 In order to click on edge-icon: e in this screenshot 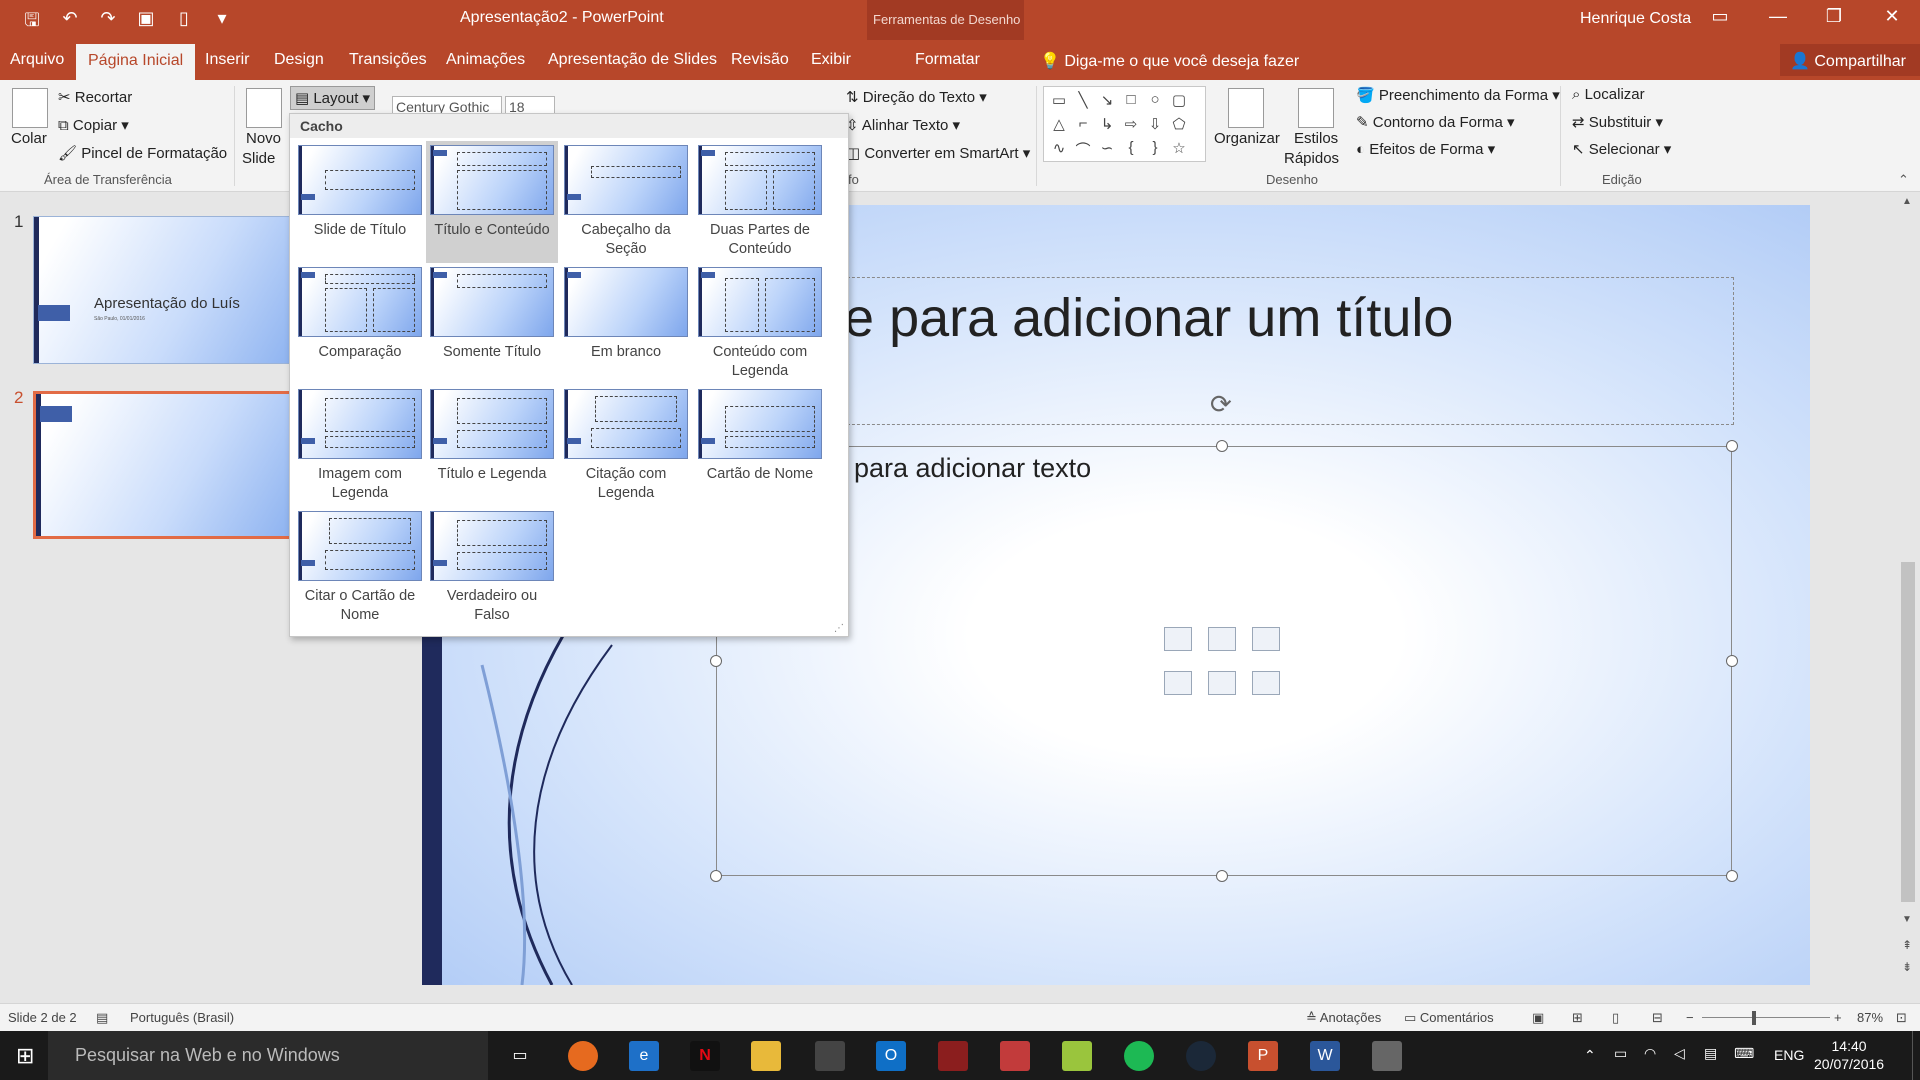, I will do `click(644, 1056)`.